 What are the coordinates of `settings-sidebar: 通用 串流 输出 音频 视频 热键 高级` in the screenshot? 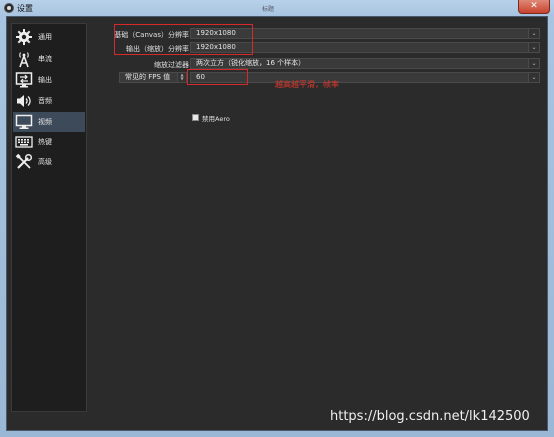 It's located at (49, 217).